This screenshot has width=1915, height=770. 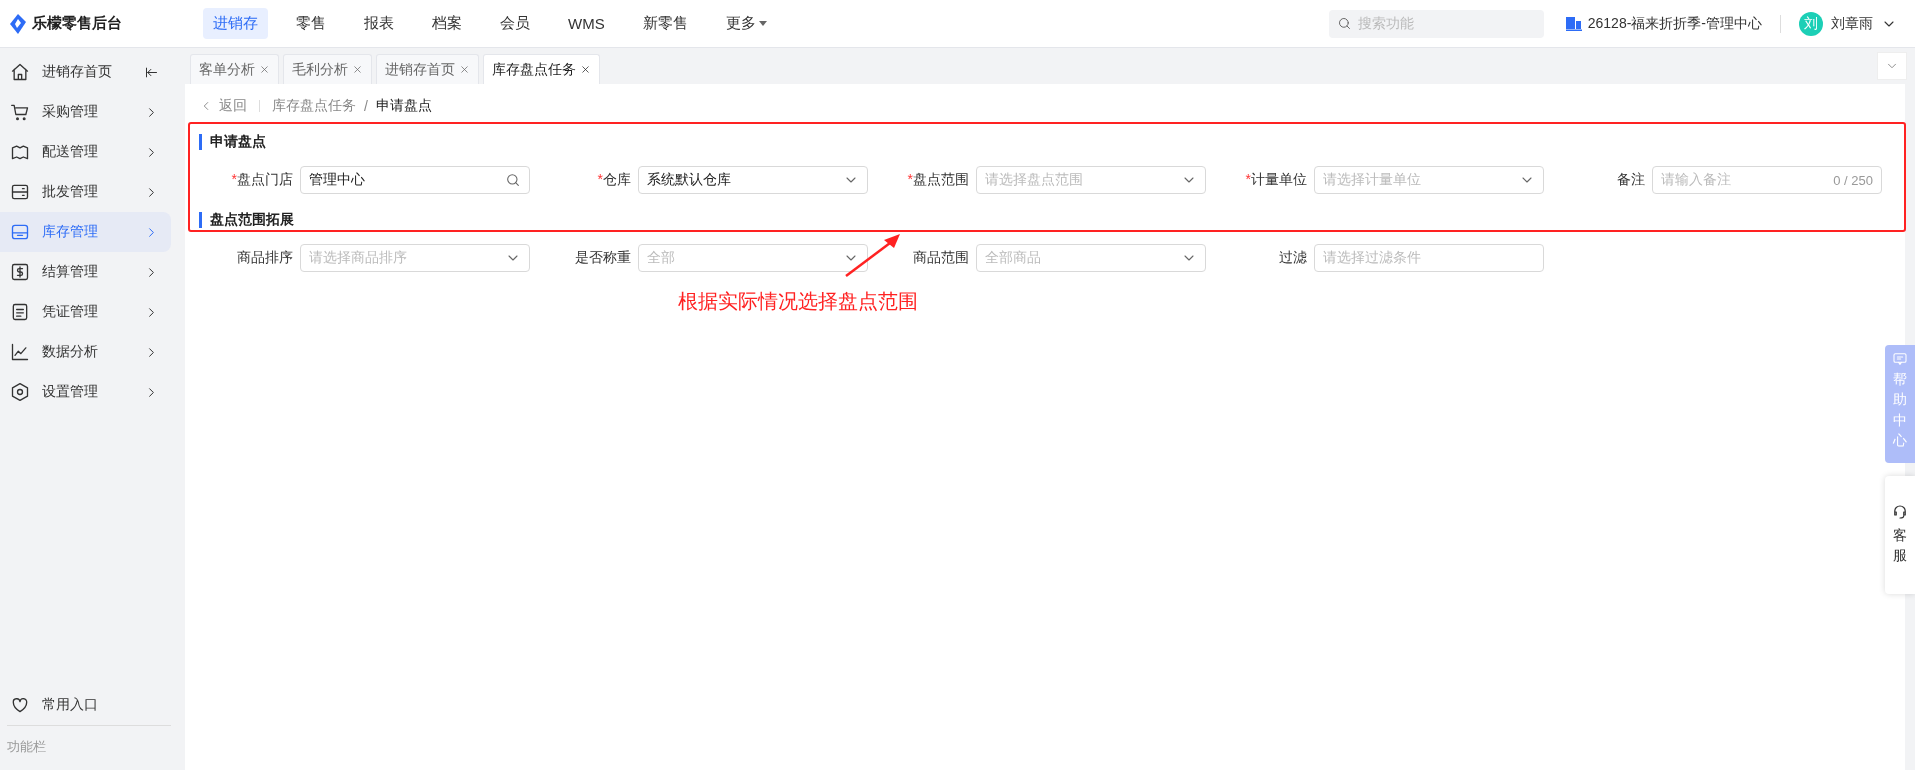 I want to click on nav-tab: 进销存, so click(x=235, y=23).